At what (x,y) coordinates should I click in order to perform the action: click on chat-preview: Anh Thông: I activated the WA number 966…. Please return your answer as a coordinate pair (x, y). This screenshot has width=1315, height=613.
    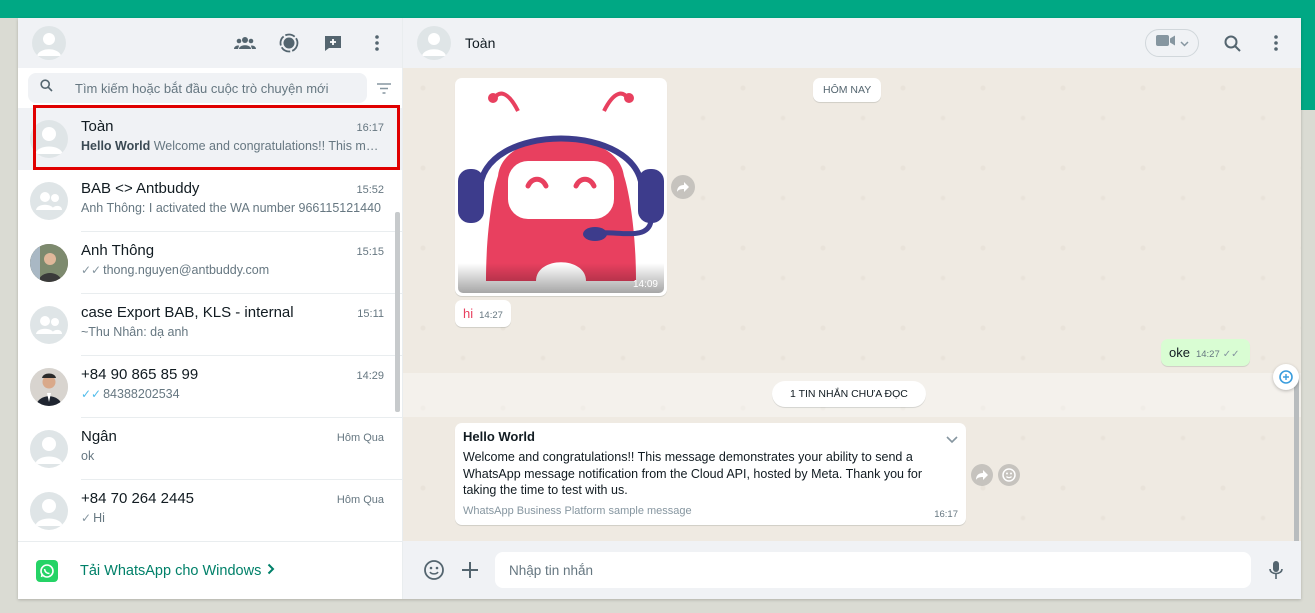
    Looking at the image, I should click on (231, 208).